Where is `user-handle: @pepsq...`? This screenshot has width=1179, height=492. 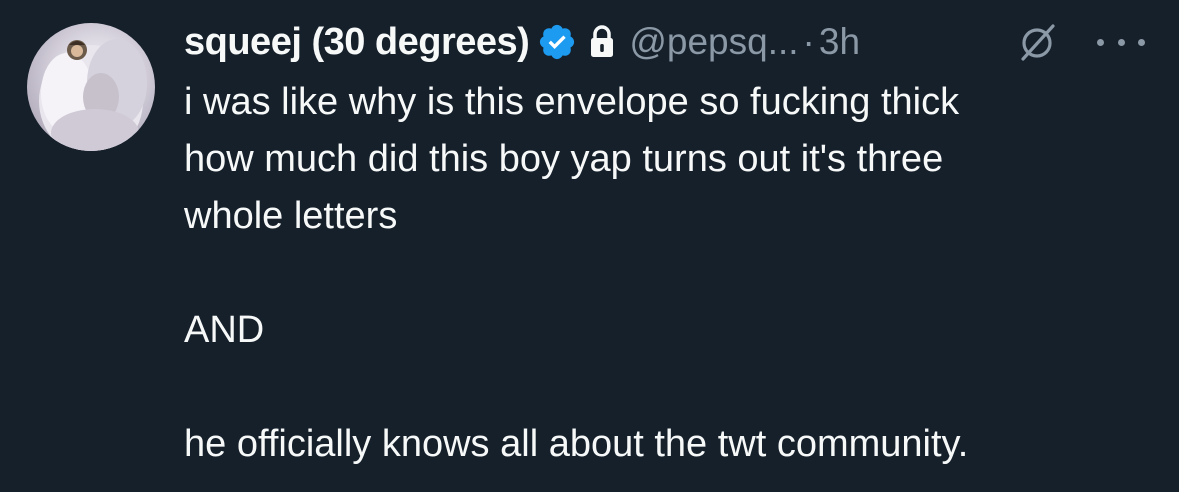 user-handle: @pepsq... is located at coordinates (713, 42).